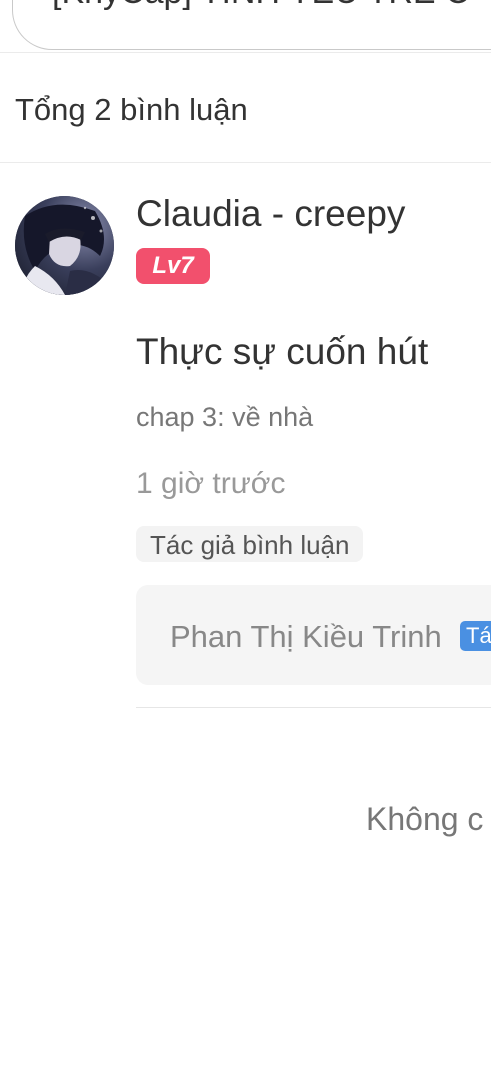  I want to click on author-comment-tag: Tác giả bình luận, so click(250, 544).